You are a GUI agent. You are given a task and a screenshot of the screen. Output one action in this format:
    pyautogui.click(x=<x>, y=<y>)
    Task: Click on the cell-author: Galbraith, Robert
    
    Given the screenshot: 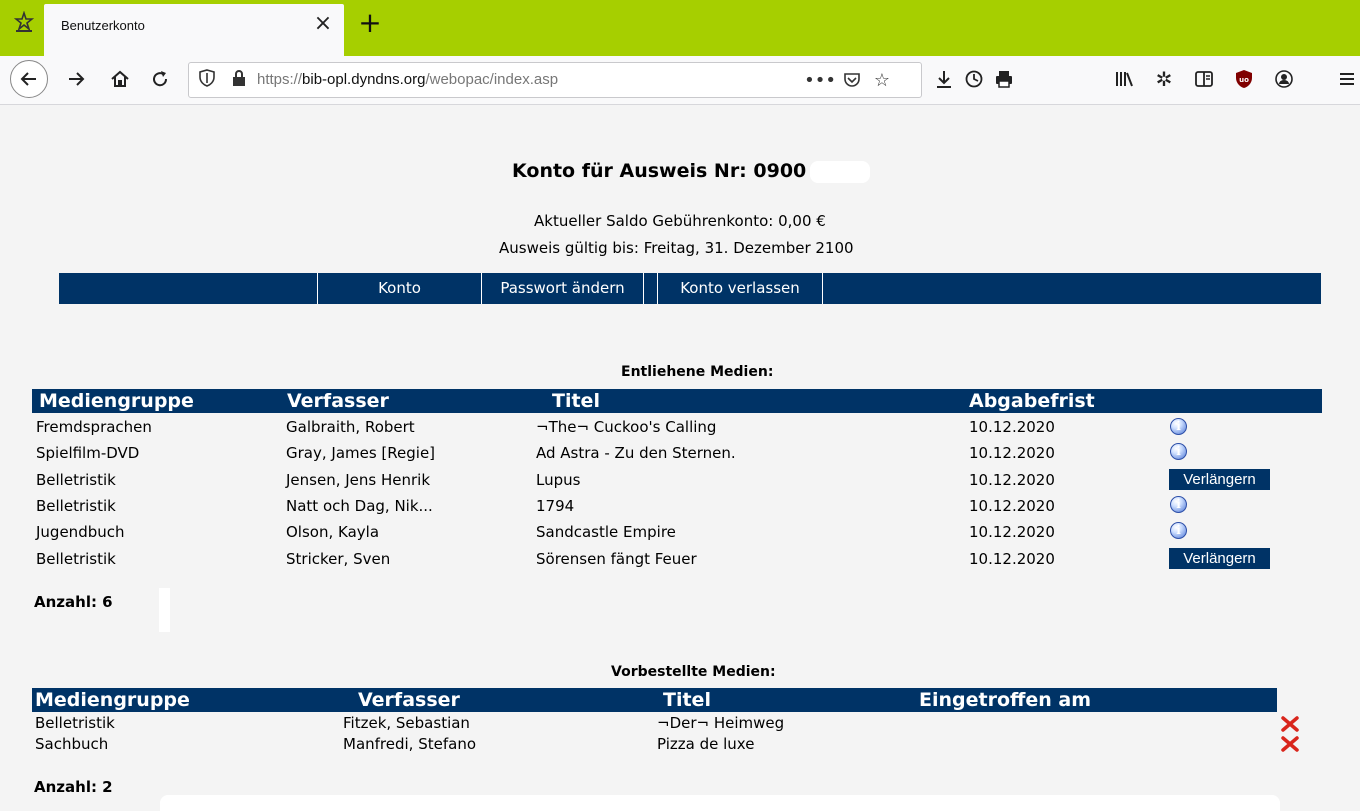 What is the action you would take?
    pyautogui.click(x=350, y=427)
    